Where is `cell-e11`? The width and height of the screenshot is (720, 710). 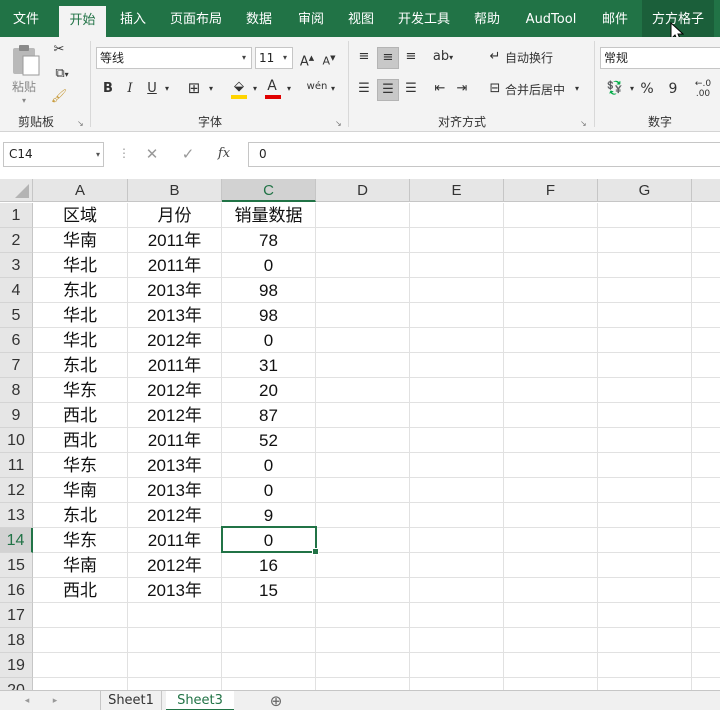 cell-e11 is located at coordinates (457, 465).